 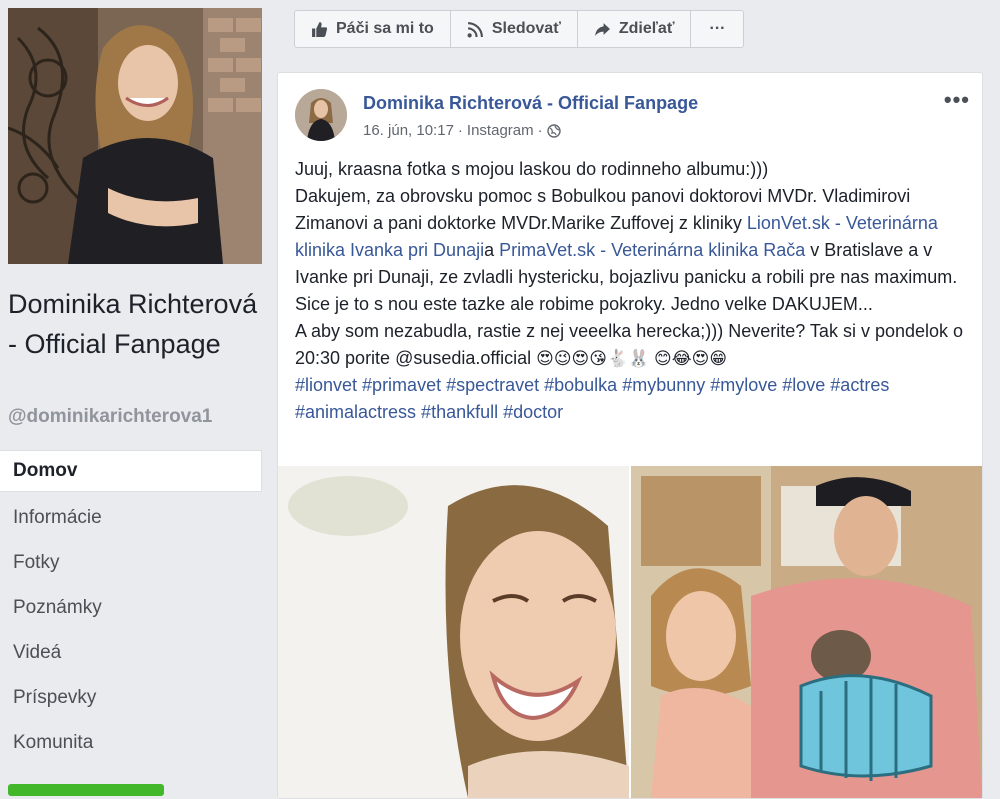 What do you see at coordinates (131, 519) in the screenshot?
I see `nav-item-informacie: Informácie` at bounding box center [131, 519].